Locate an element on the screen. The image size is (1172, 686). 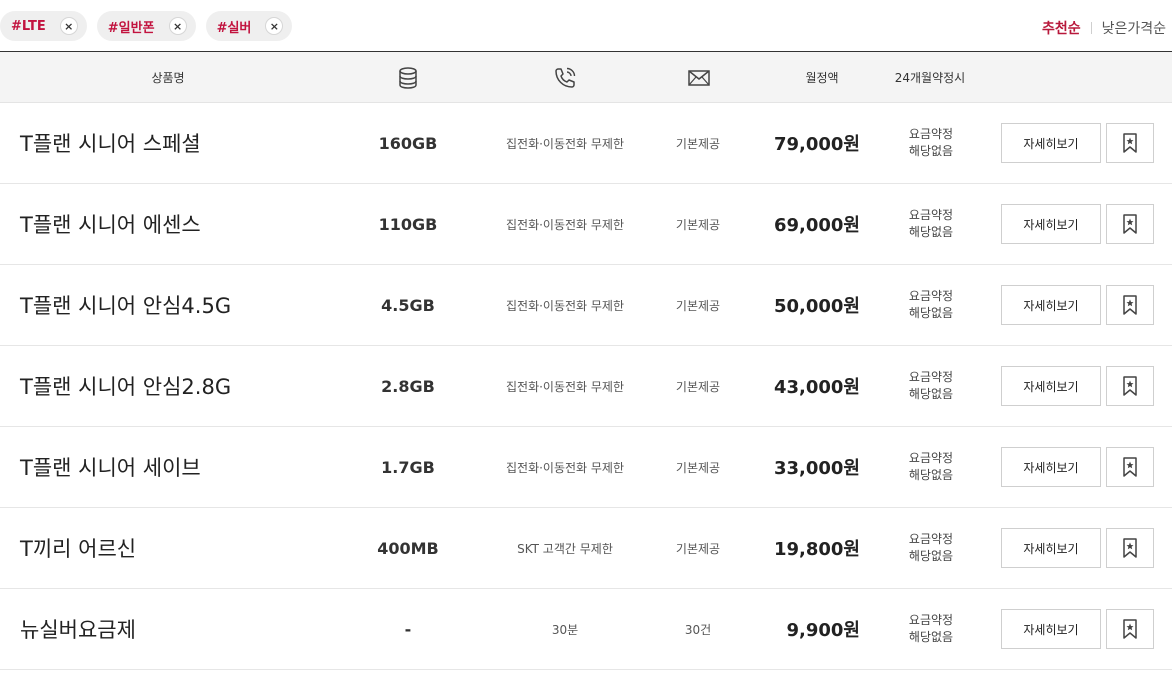
filter-tag-silver: #실버 × is located at coordinates (249, 26).